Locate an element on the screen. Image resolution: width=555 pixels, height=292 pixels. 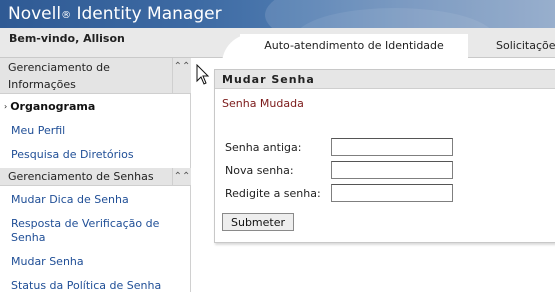
sidebar-item-change-password: Mudar Senha is located at coordinates (47, 262).